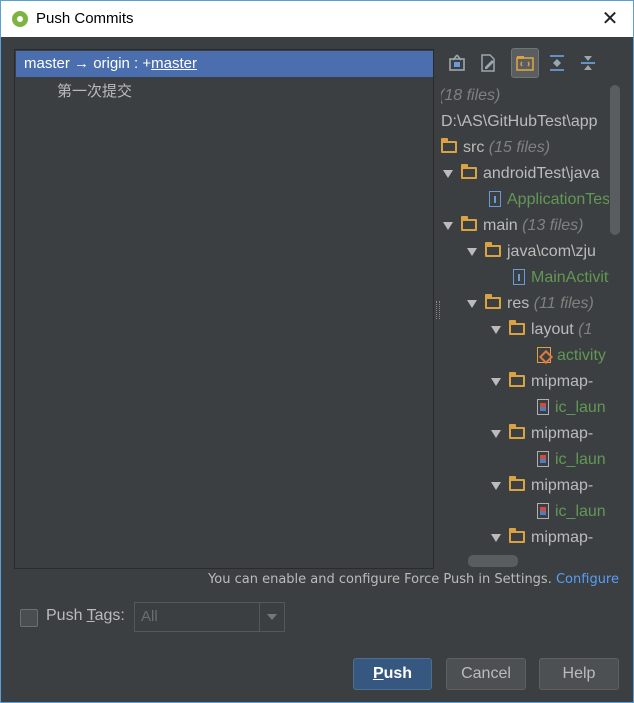 This screenshot has height=703, width=634. I want to click on expand-all-icon, so click(557, 63).